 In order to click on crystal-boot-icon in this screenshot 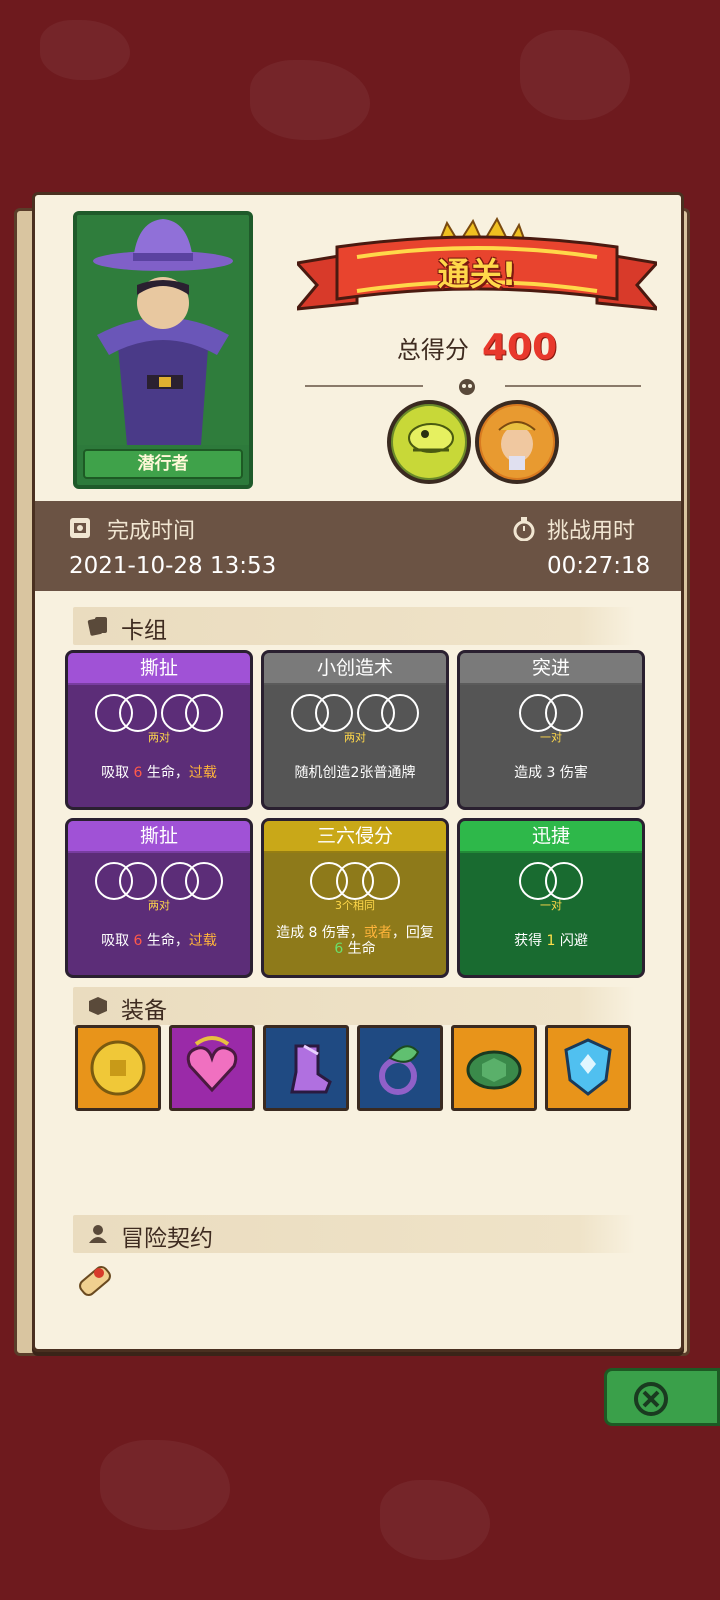, I will do `click(311, 1069)`.